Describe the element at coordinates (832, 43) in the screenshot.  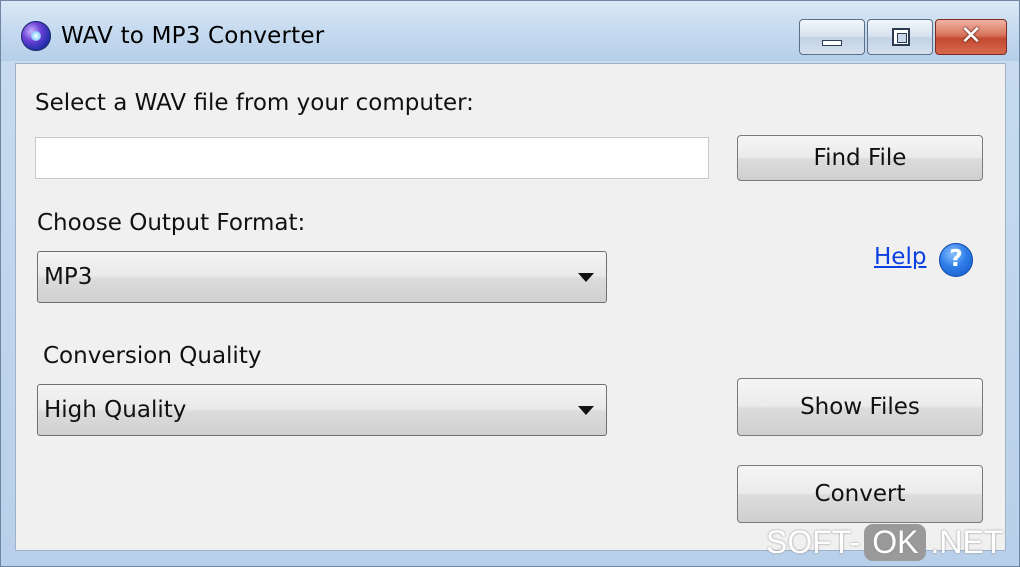
I see `minimize-icon` at that location.